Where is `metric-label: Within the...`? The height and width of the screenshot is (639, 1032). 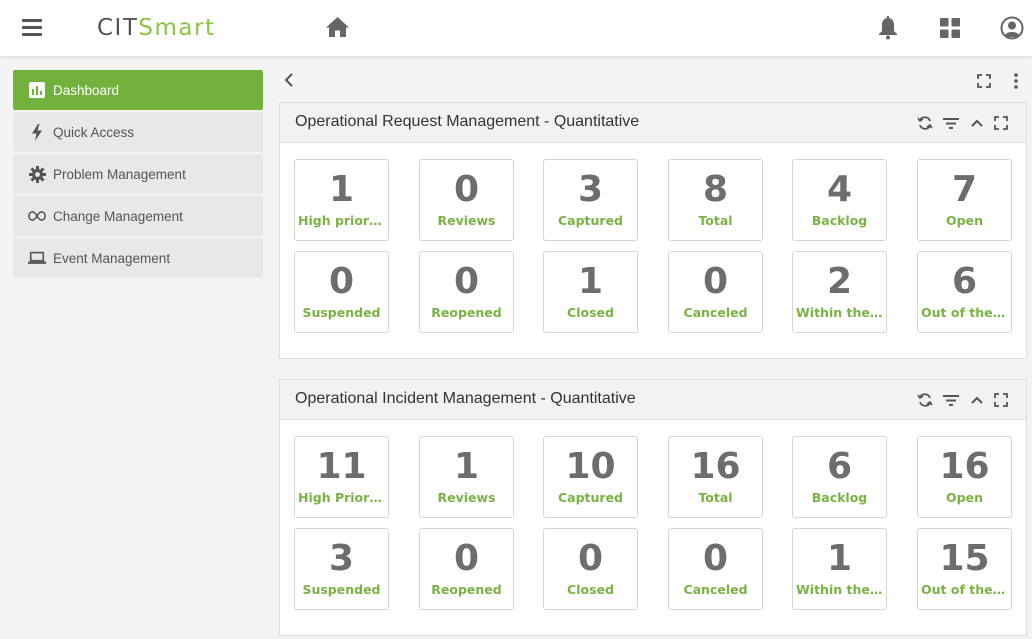
metric-label: Within the... is located at coordinates (839, 312).